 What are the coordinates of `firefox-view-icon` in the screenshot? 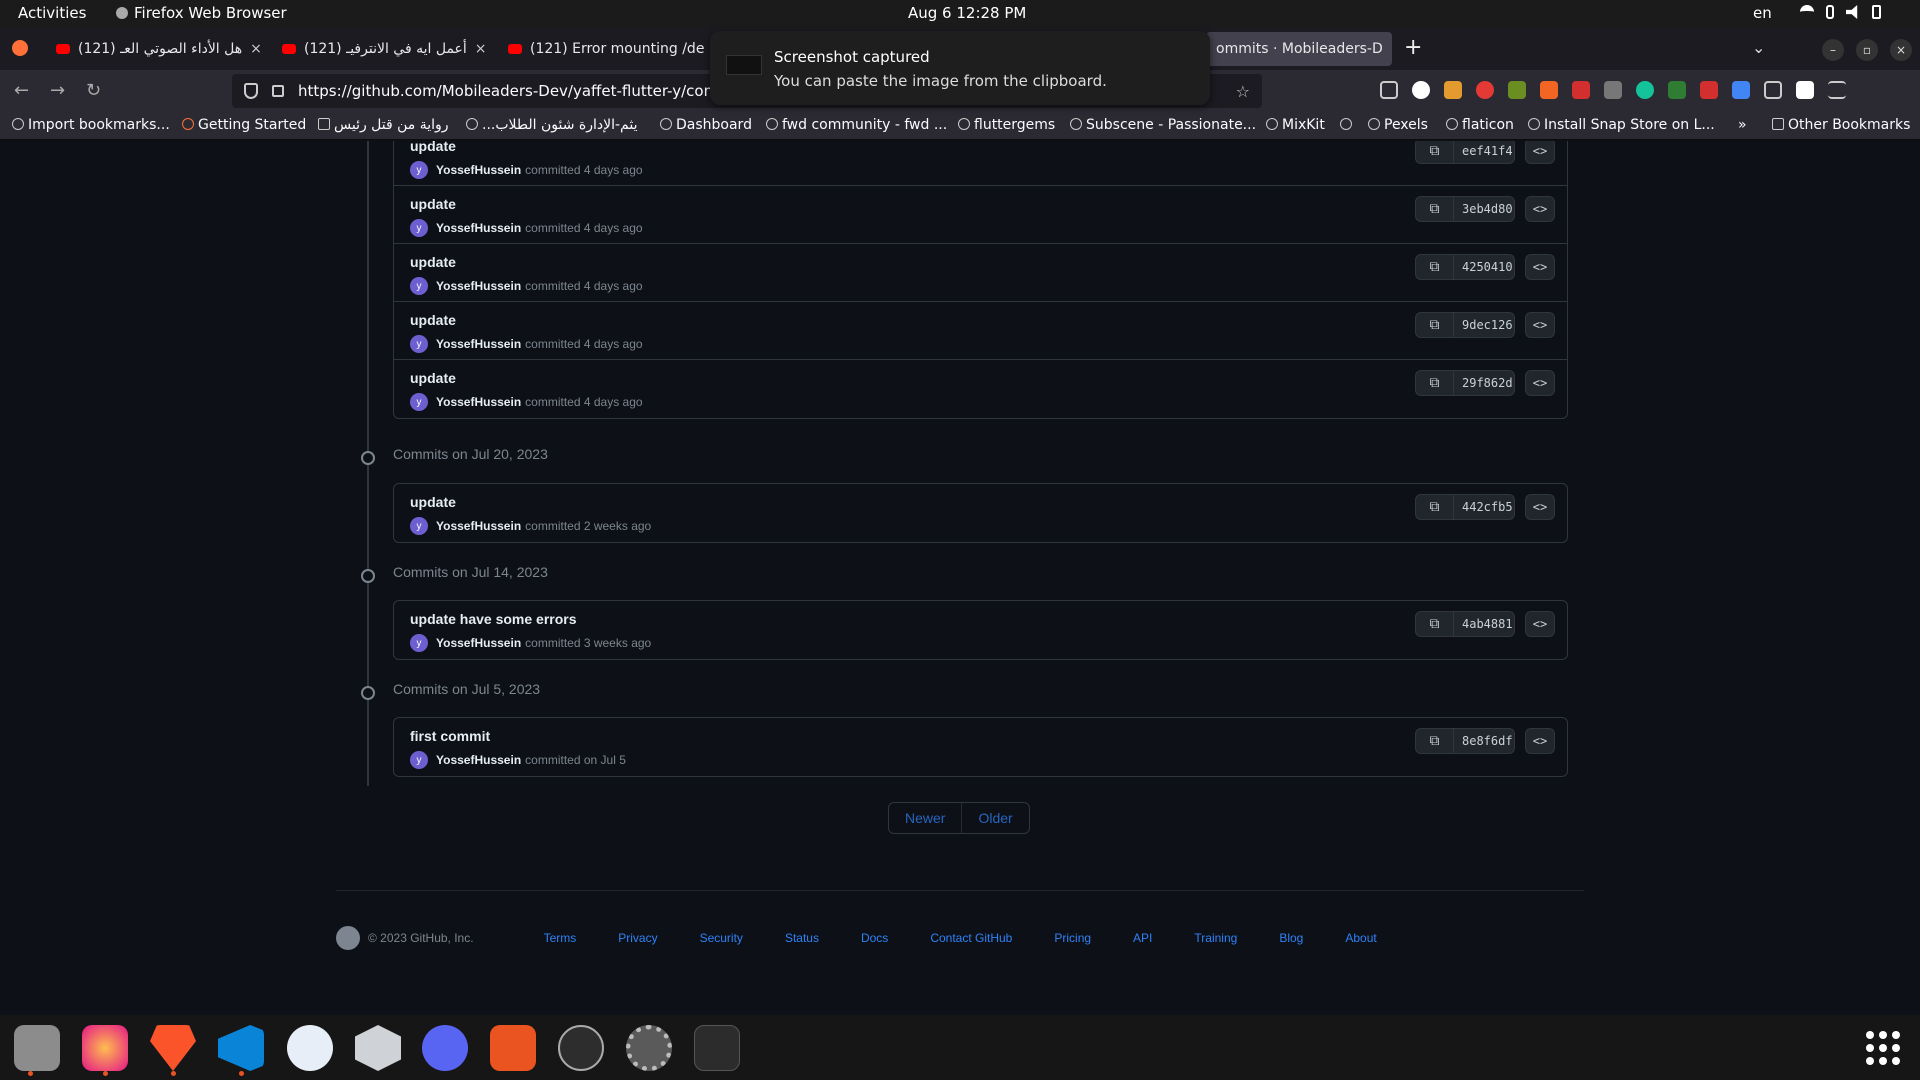 It's located at (20, 48).